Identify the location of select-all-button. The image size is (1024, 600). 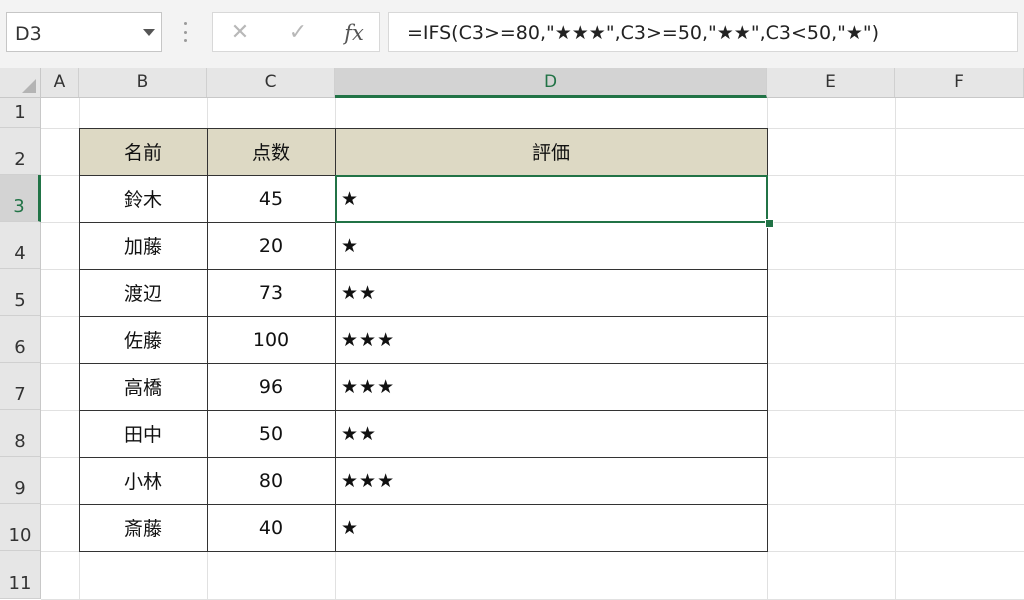
(20, 82).